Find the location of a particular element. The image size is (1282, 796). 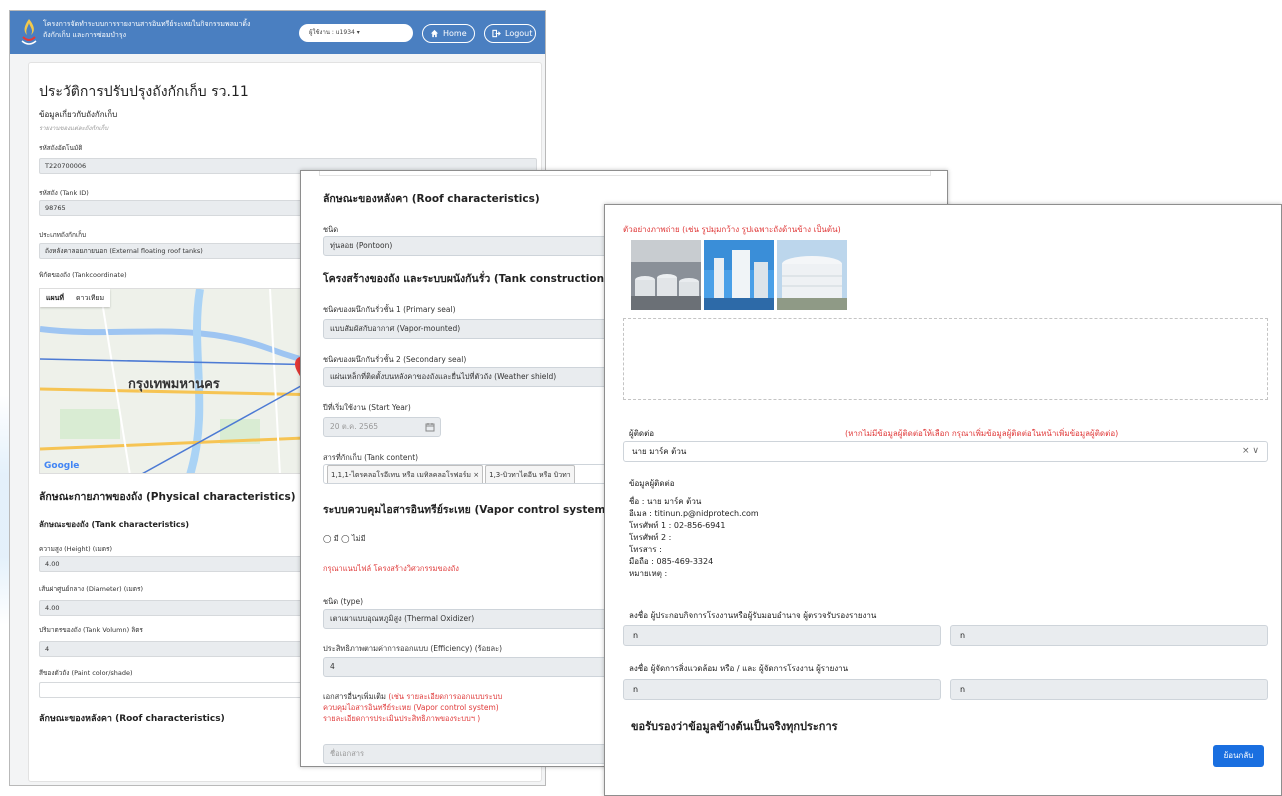

logout-icon is located at coordinates (496, 33).